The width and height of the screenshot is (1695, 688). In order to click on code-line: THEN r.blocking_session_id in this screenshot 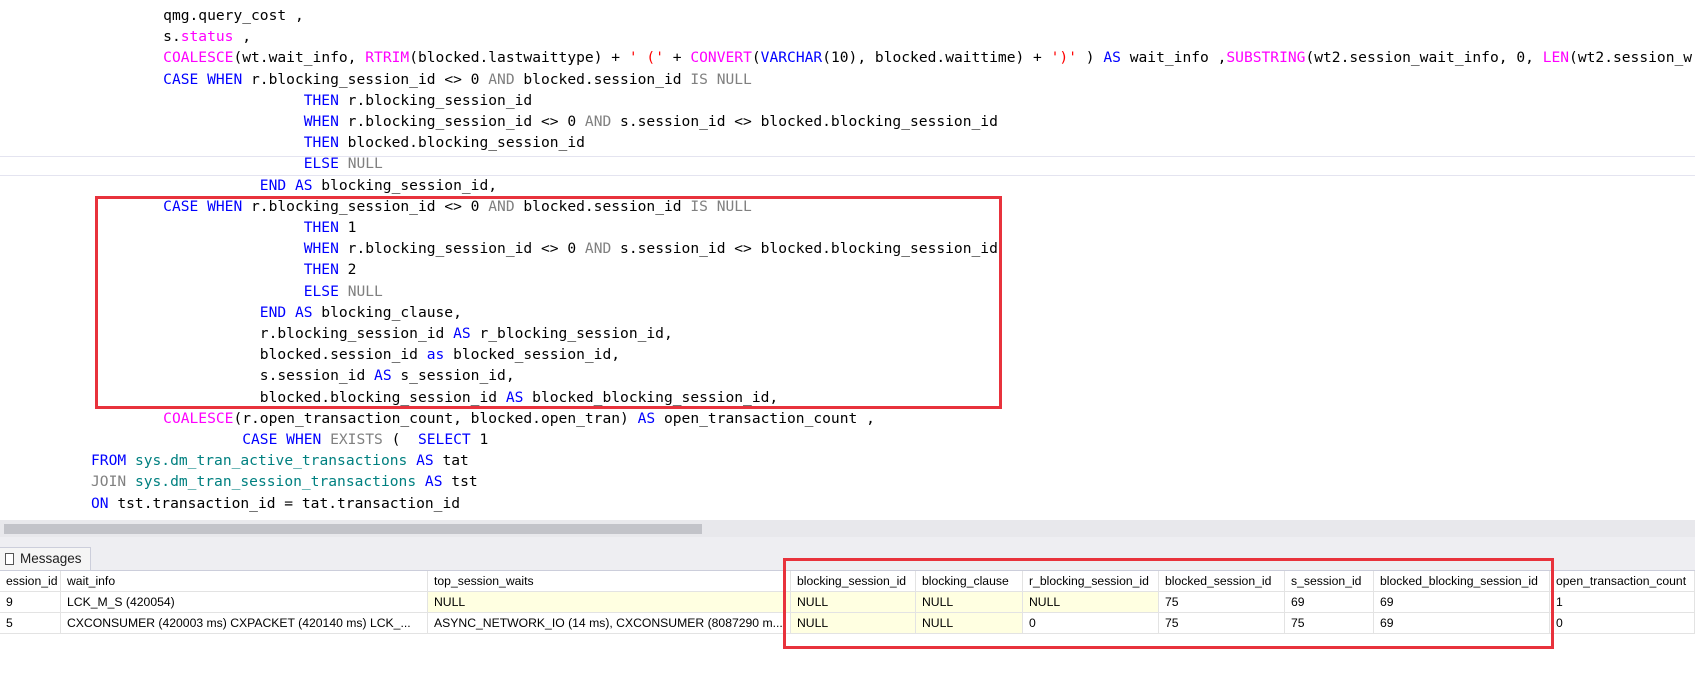, I will do `click(330, 100)`.